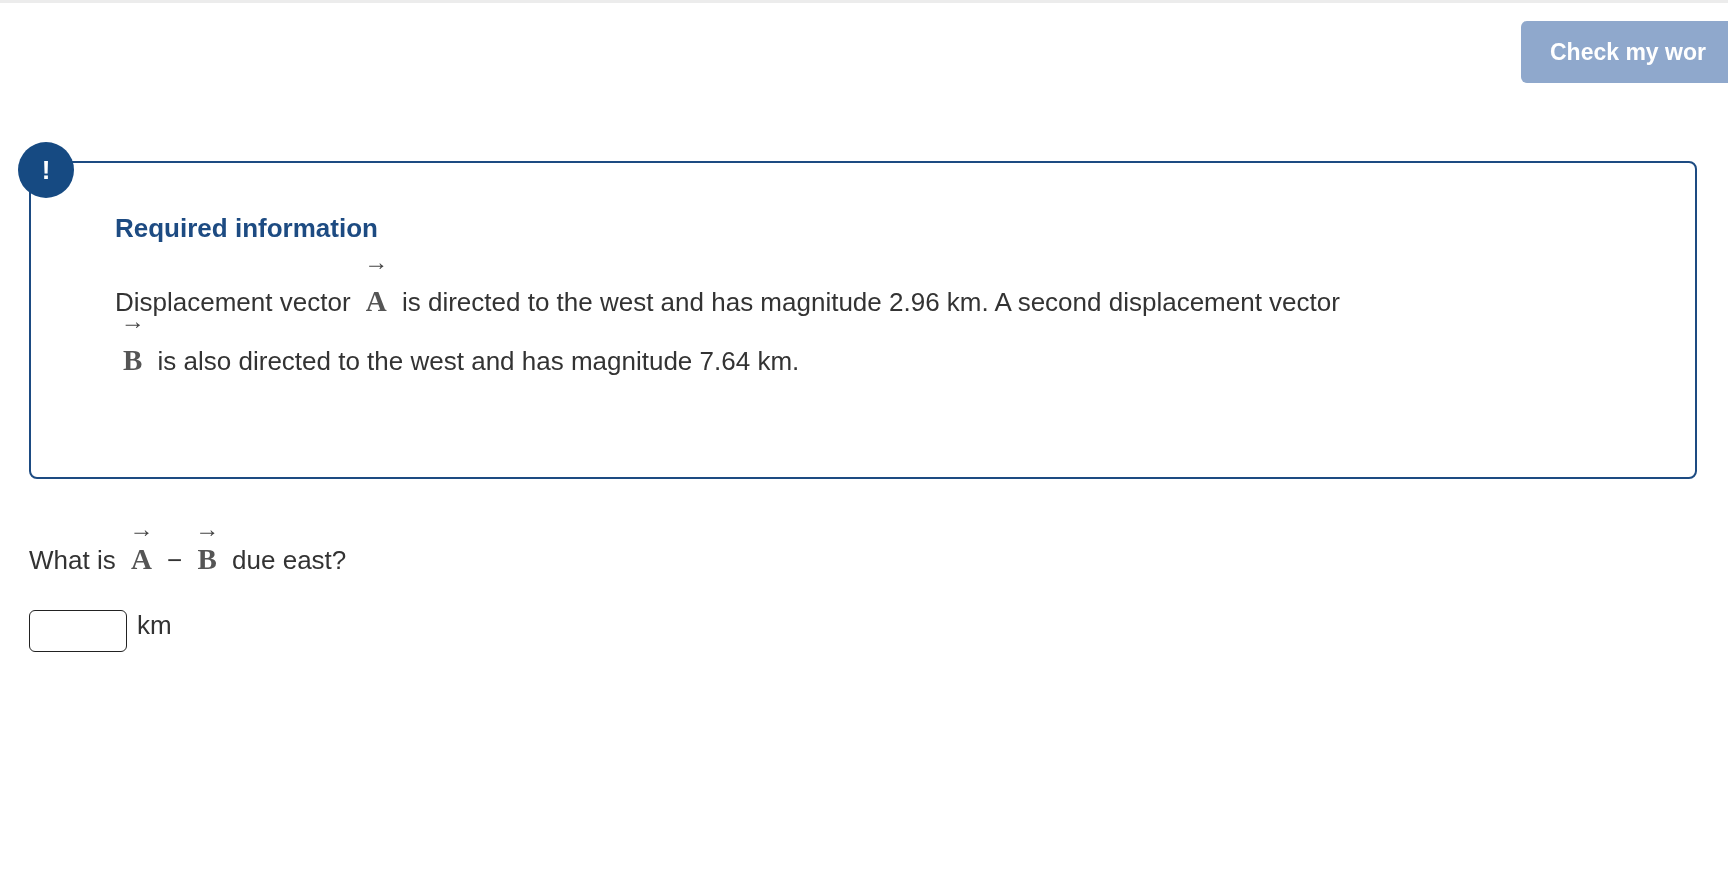 The image size is (1728, 876). I want to click on unit-label: km, so click(154, 625).